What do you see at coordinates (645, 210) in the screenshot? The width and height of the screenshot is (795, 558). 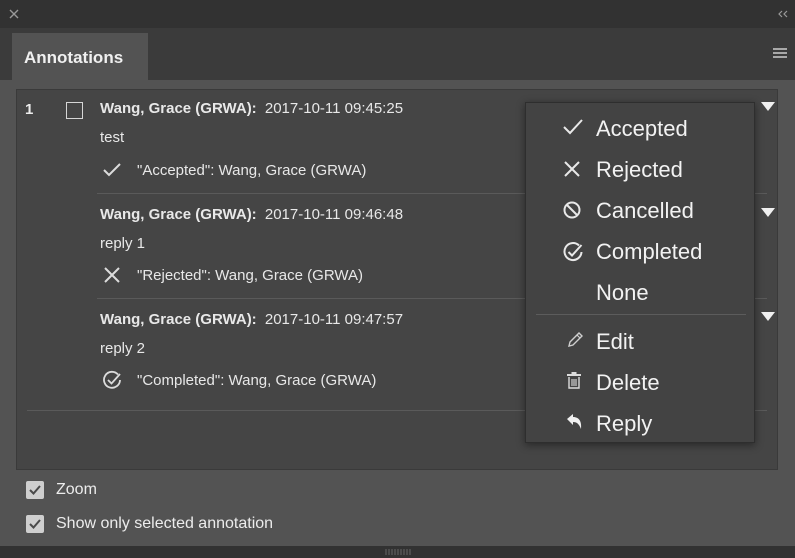 I see `menu-item-label: Cancelled` at bounding box center [645, 210].